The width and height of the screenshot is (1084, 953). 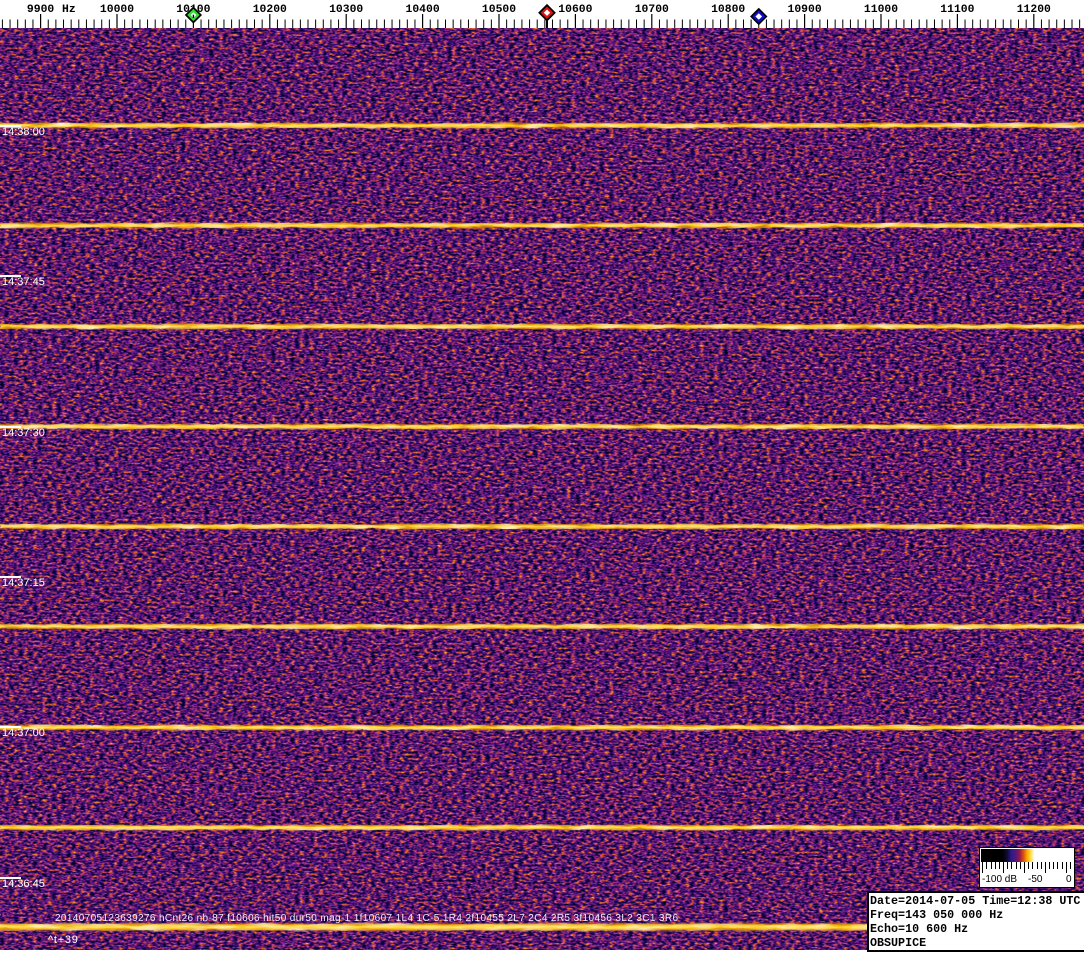 I want to click on svg-text: 11100, so click(x=957, y=10).